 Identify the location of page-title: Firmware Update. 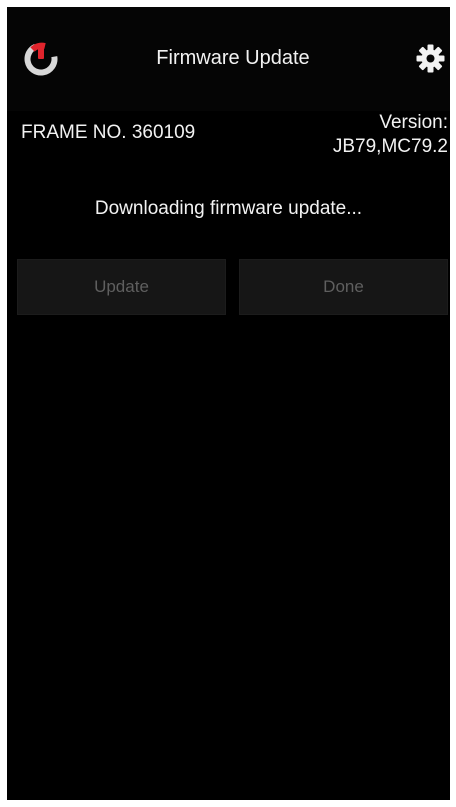
(233, 58).